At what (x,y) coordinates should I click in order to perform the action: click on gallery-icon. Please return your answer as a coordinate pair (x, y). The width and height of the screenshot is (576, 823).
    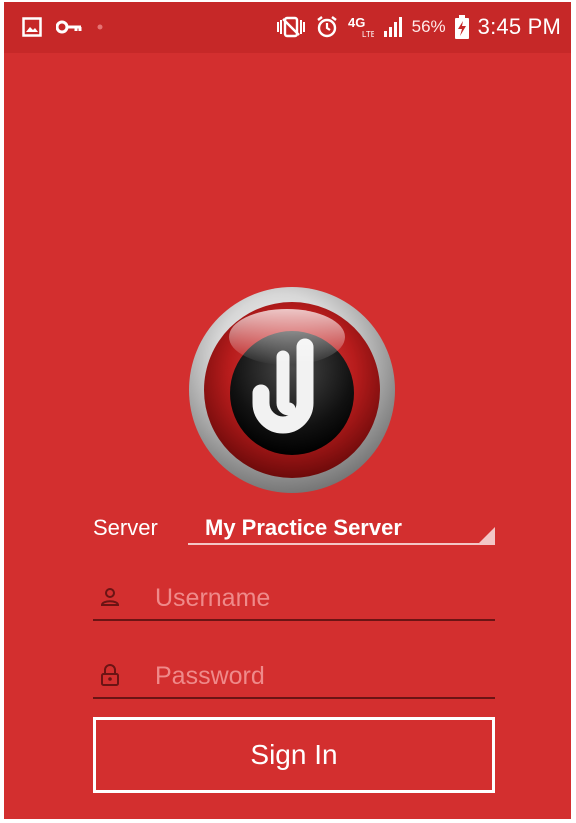
    Looking at the image, I should click on (32, 27).